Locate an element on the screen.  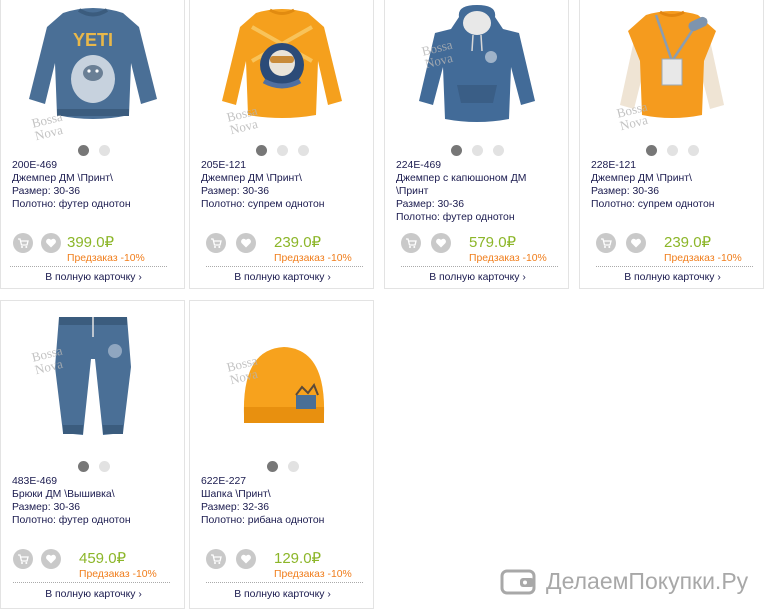
product-price: 579.0₽ is located at coordinates (493, 242).